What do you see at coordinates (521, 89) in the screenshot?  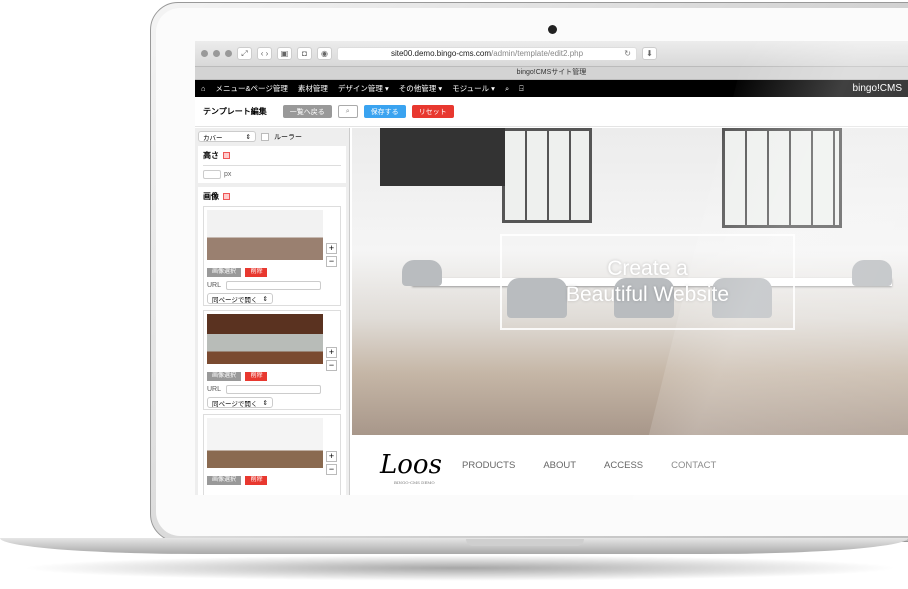 I see `logout-icon: ⍈` at bounding box center [521, 89].